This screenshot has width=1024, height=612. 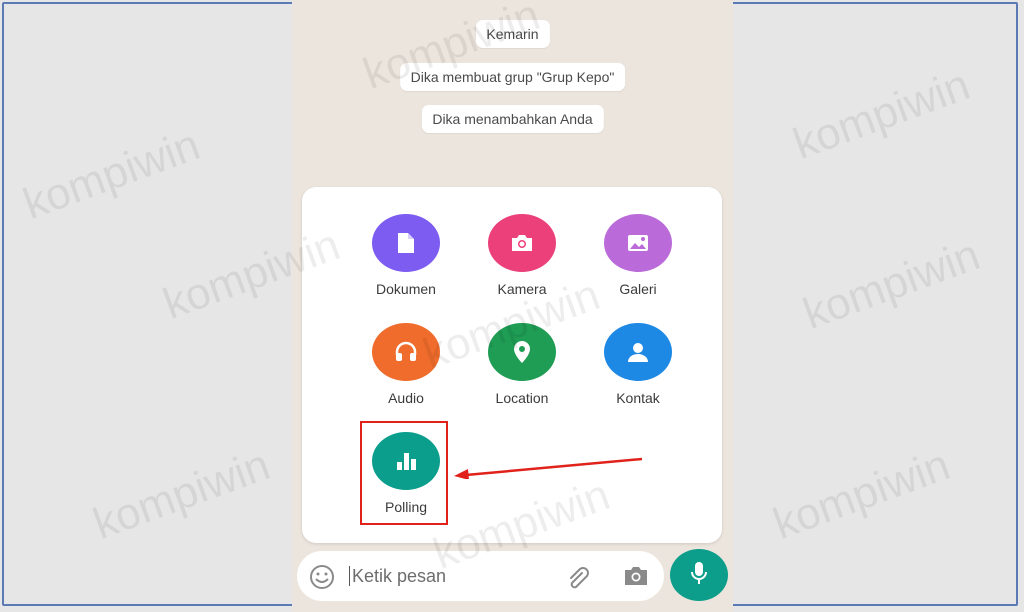 What do you see at coordinates (522, 398) in the screenshot?
I see `attach-location-label: Location` at bounding box center [522, 398].